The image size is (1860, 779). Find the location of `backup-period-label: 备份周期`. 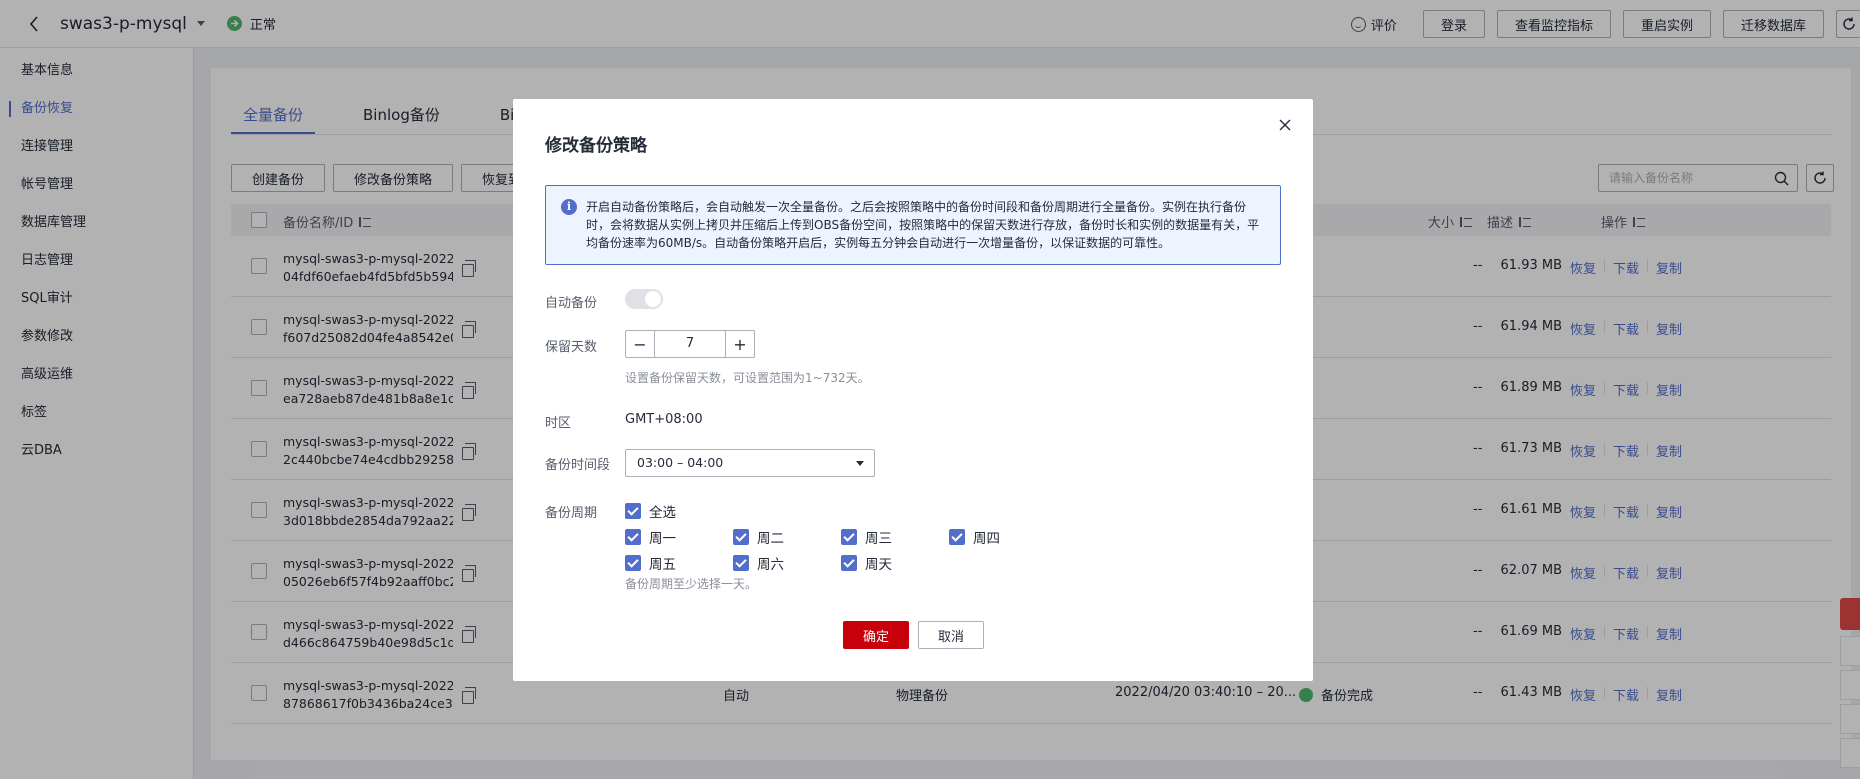

backup-period-label: 备份周期 is located at coordinates (571, 513).